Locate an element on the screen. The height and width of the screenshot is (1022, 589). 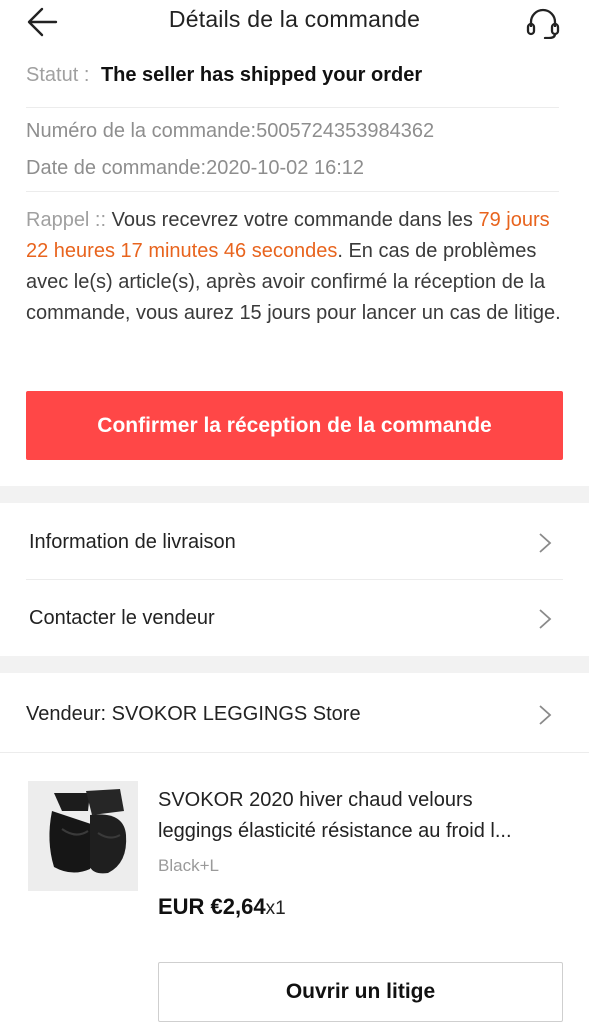
reminder-text-before: Vous recevrez votre commande dans les is located at coordinates (292, 220).